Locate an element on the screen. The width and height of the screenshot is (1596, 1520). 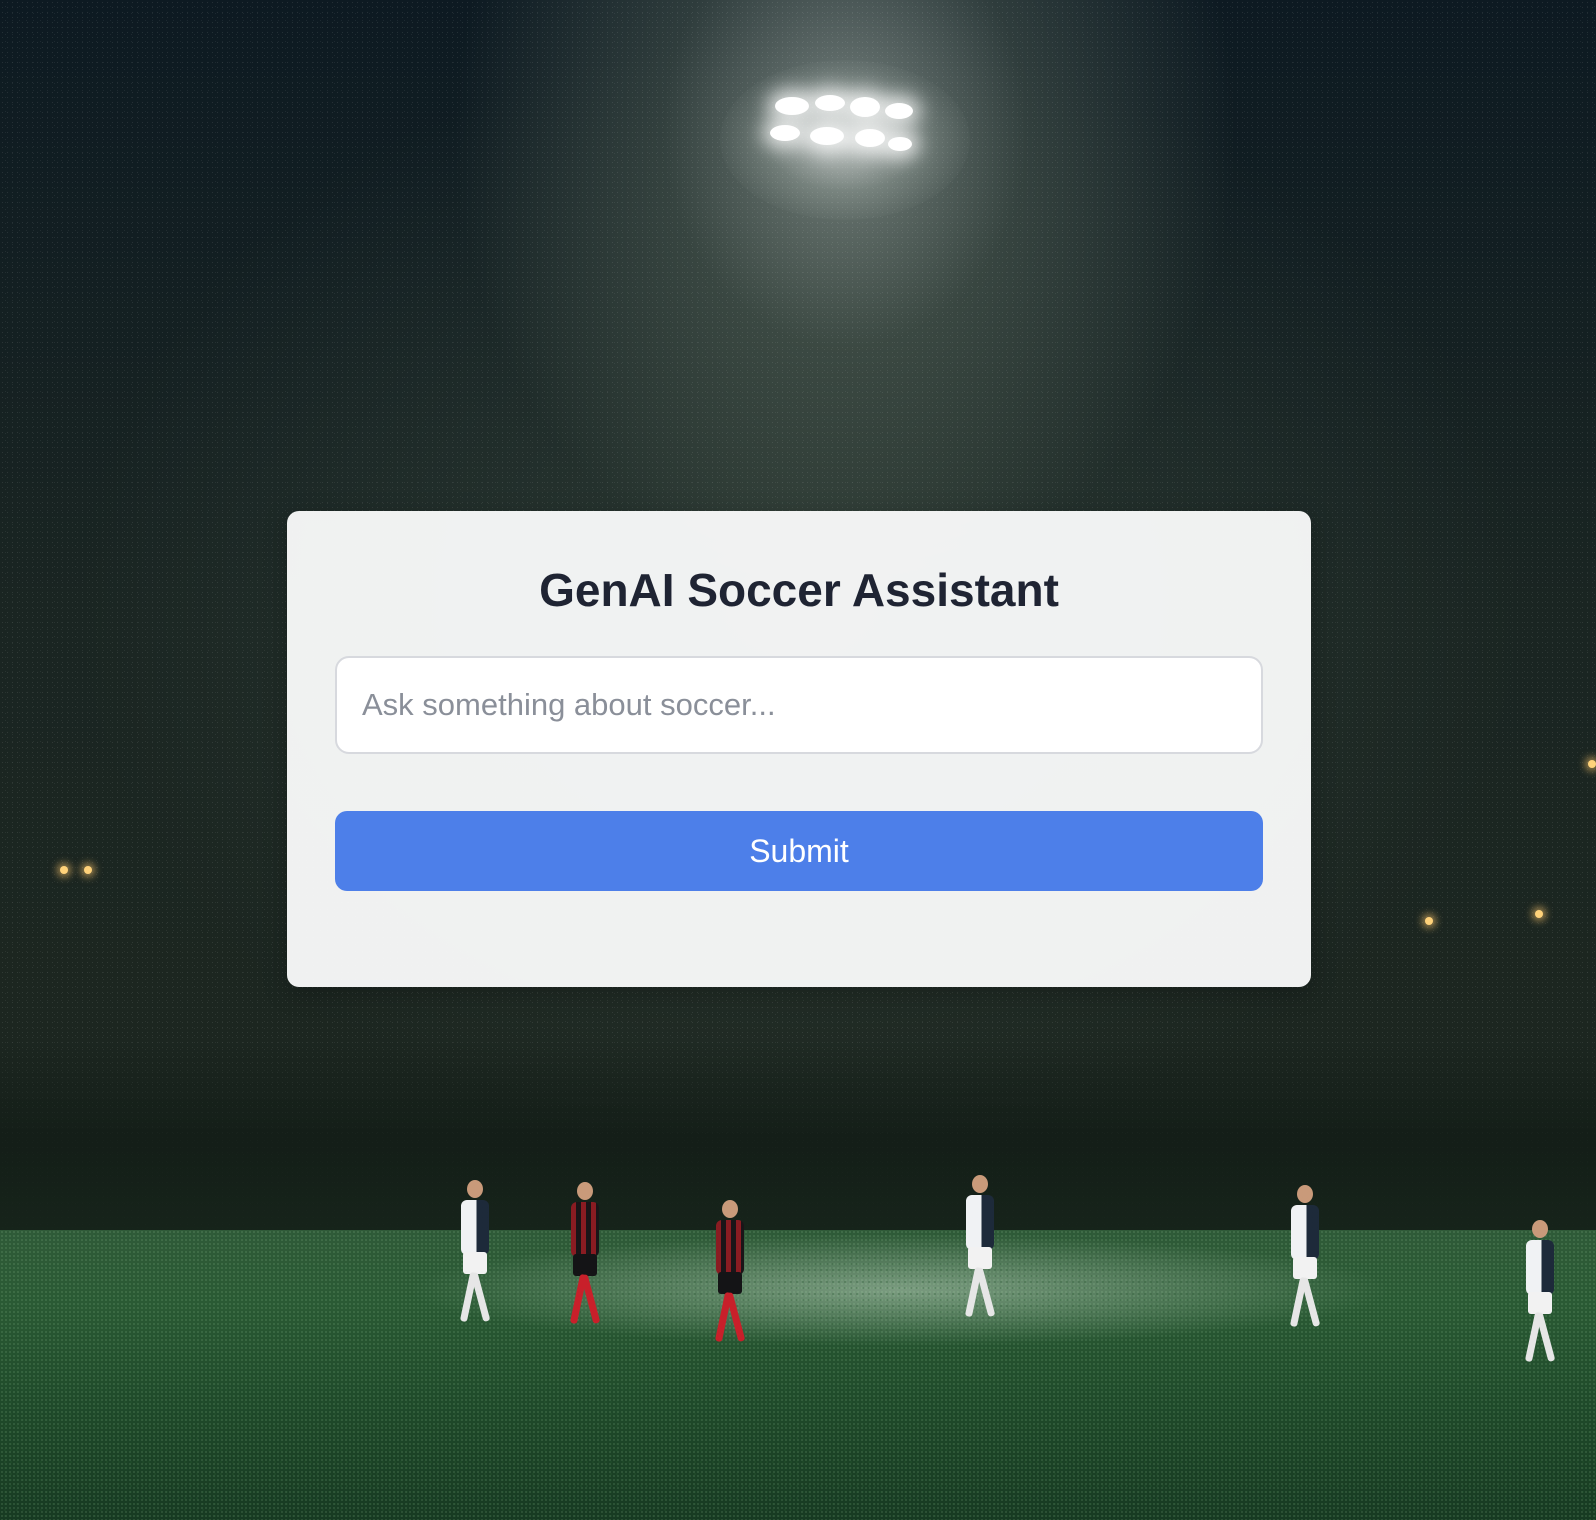
page-title: GenAI Soccer Assistant is located at coordinates (799, 590).